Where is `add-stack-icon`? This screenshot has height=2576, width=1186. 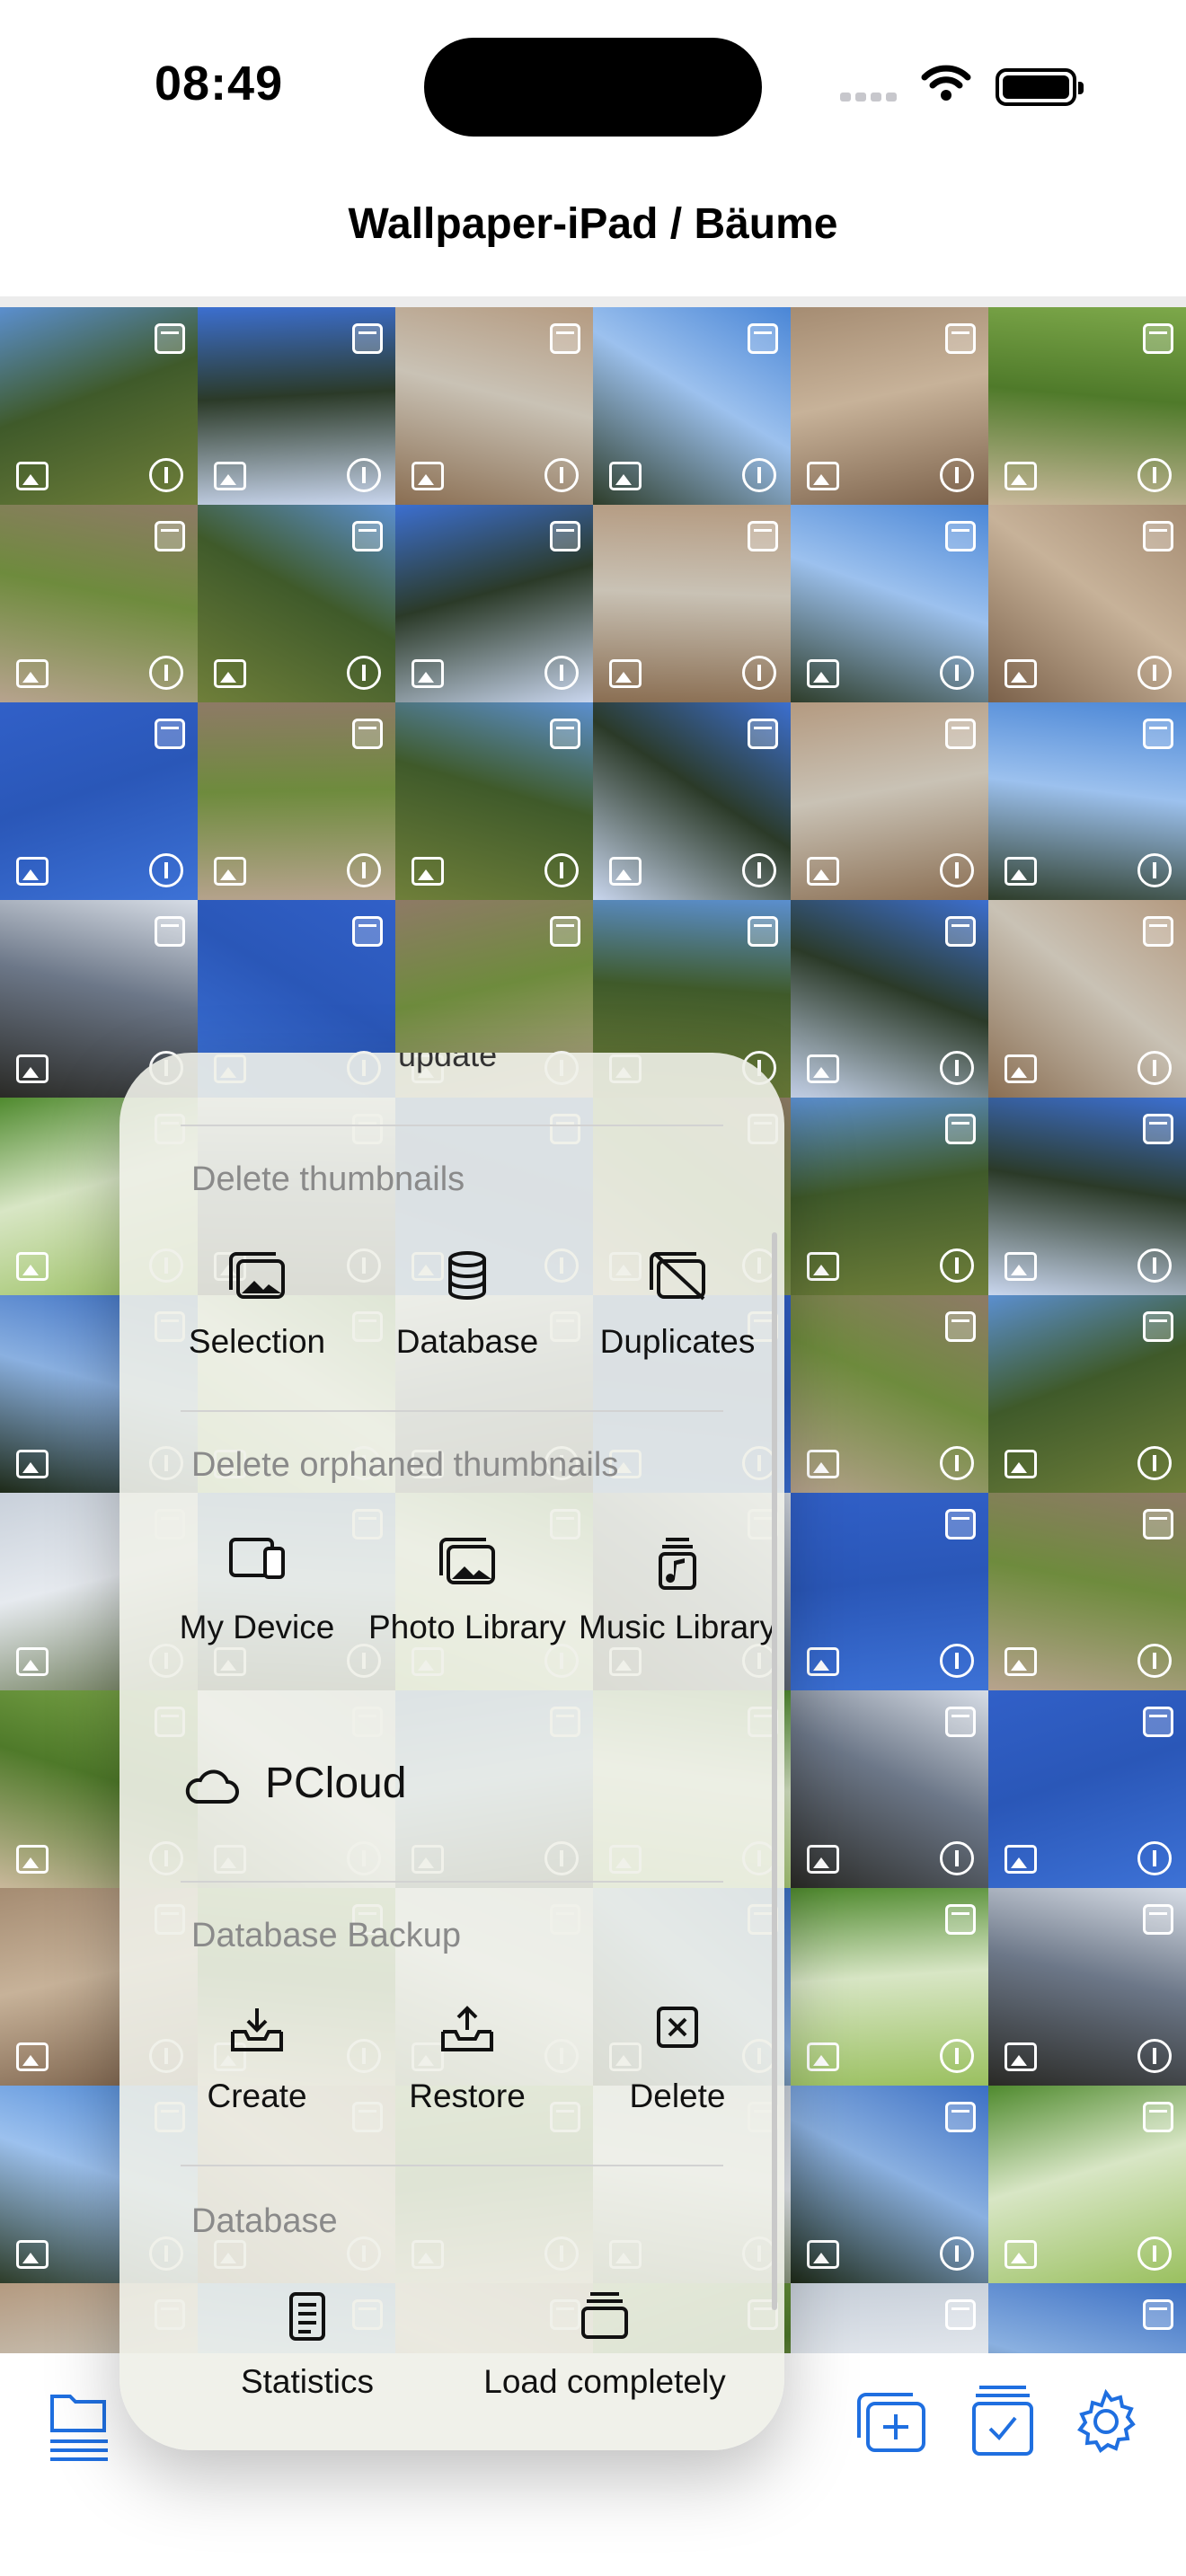 add-stack-icon is located at coordinates (891, 2425).